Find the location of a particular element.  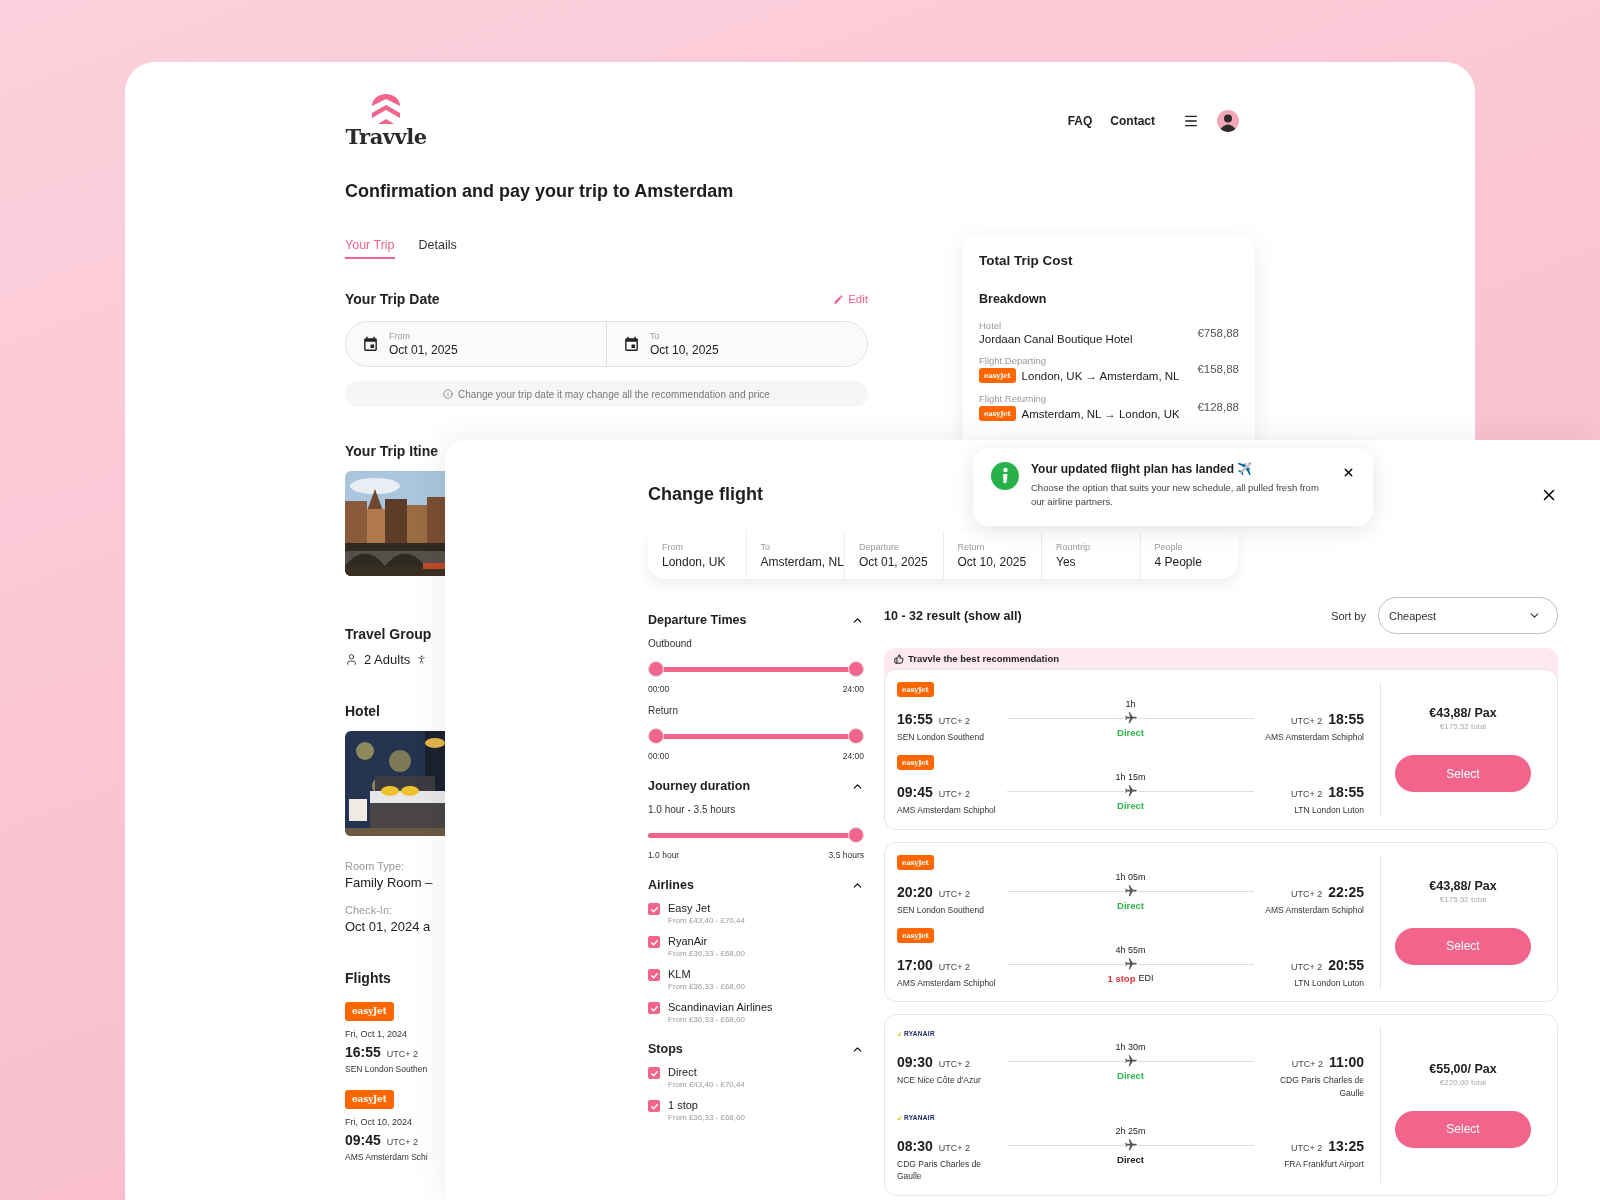

airport-name: LTN London Luton is located at coordinates (1329, 983).